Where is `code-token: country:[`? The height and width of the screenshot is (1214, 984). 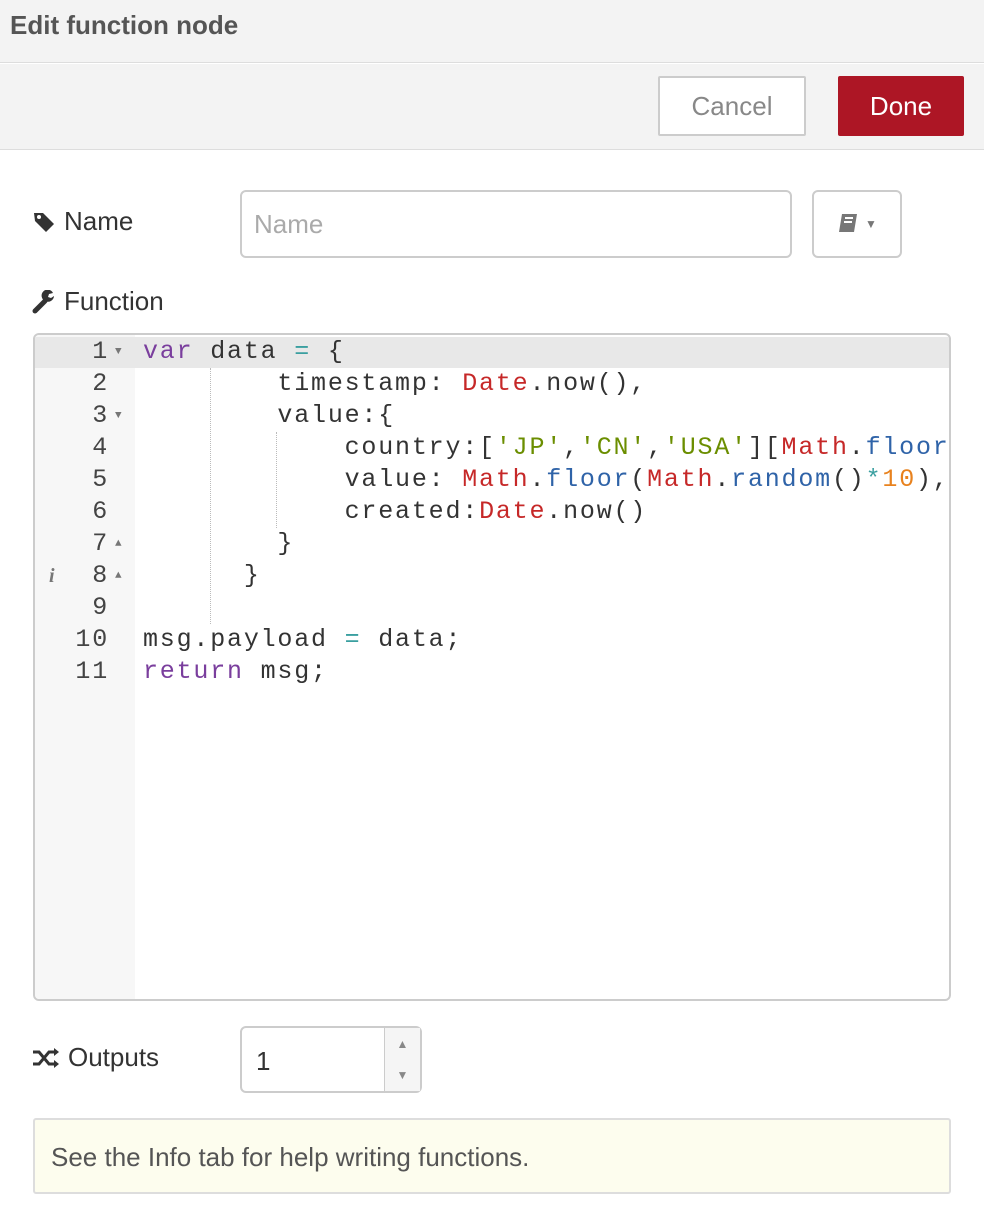
code-token: country:[ is located at coordinates (319, 447).